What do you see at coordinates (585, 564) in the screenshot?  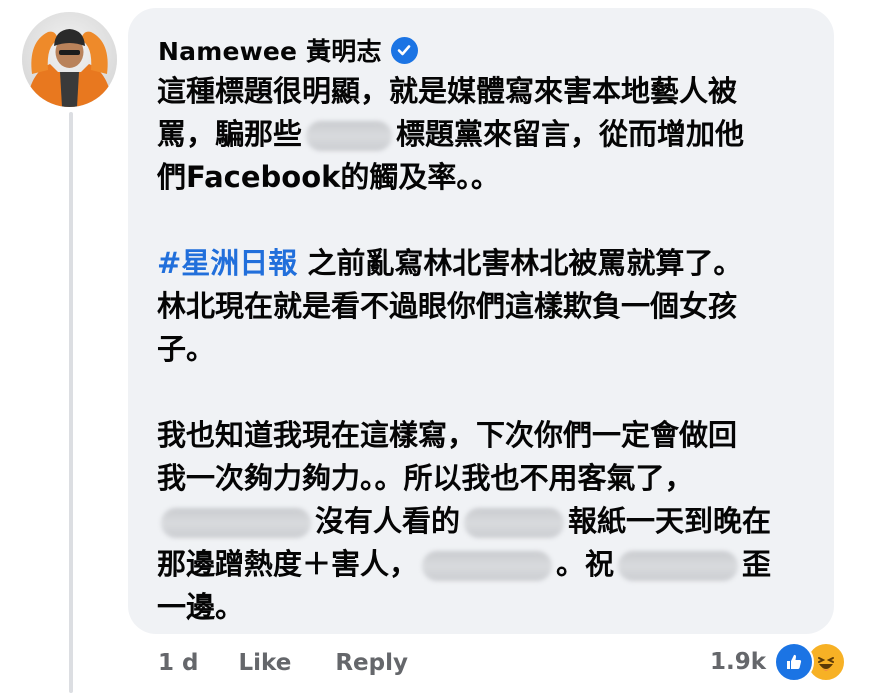 I see `comment-text-segment: 。祝` at bounding box center [585, 564].